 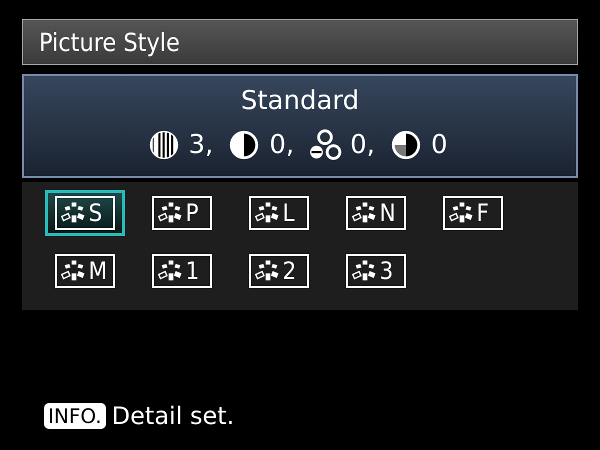 I want to click on parameter-value: 0, so click(x=439, y=145).